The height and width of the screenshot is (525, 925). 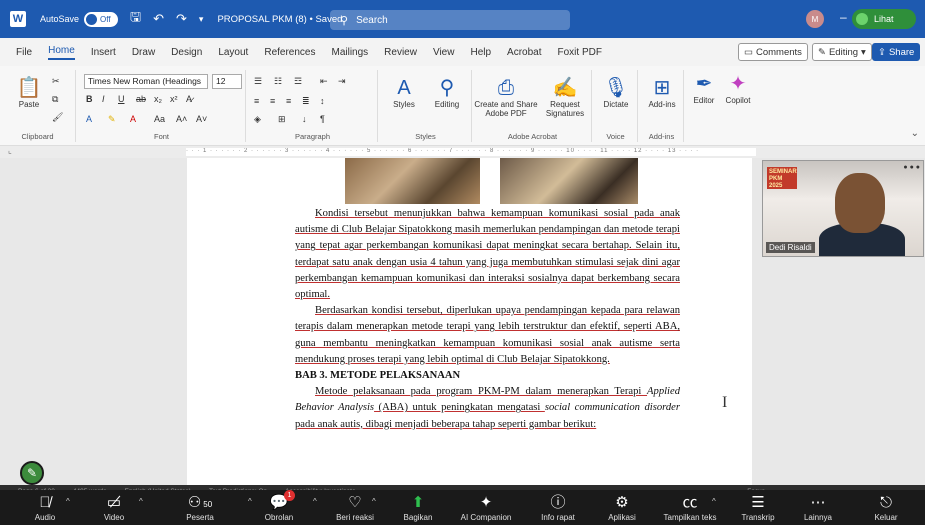 What do you see at coordinates (884, 19) in the screenshot?
I see `lihat-button: Lihat` at bounding box center [884, 19].